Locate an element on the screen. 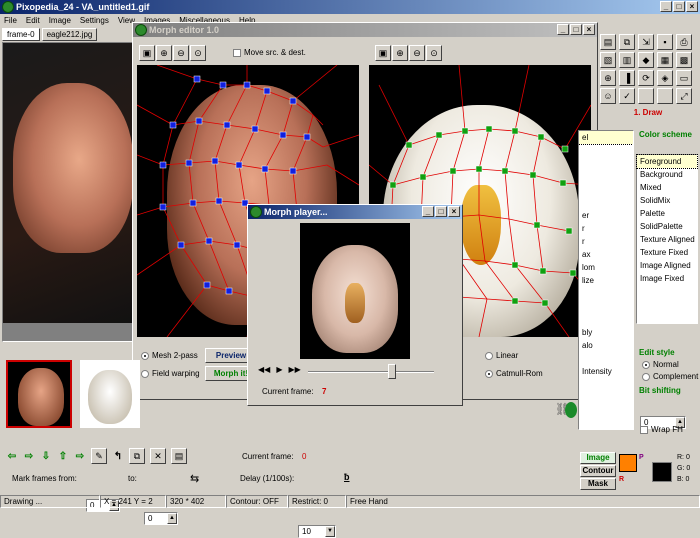  paste-frame-icon: ▤ is located at coordinates (179, 456).